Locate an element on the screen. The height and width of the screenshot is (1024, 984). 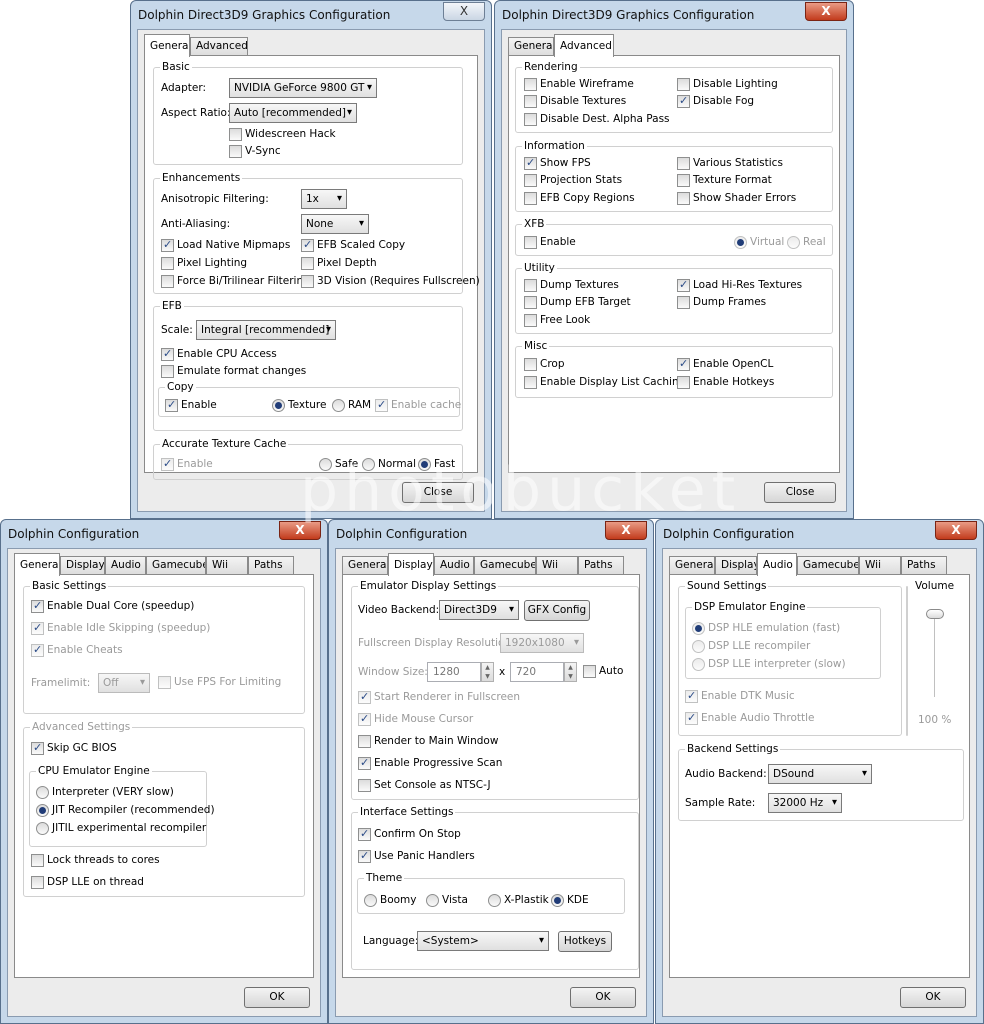
dsp-hle-radio: DSP HLE emulation (fast) is located at coordinates (766, 628).